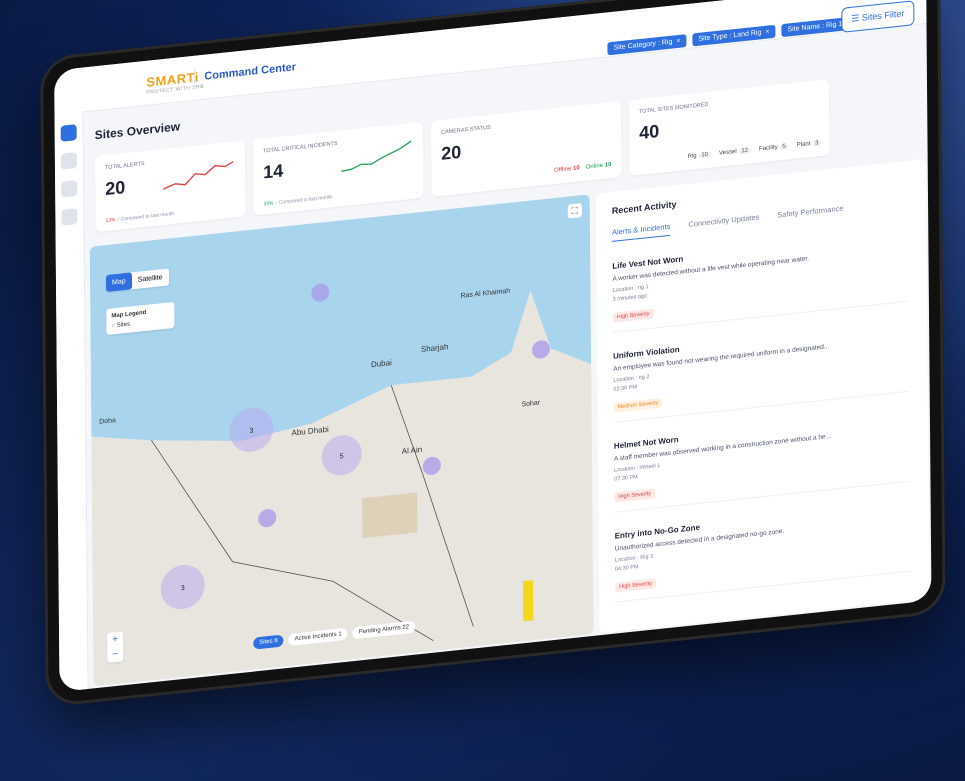 The image size is (965, 781). What do you see at coordinates (817, 143) in the screenshot?
I see `site-type-count: 3` at bounding box center [817, 143].